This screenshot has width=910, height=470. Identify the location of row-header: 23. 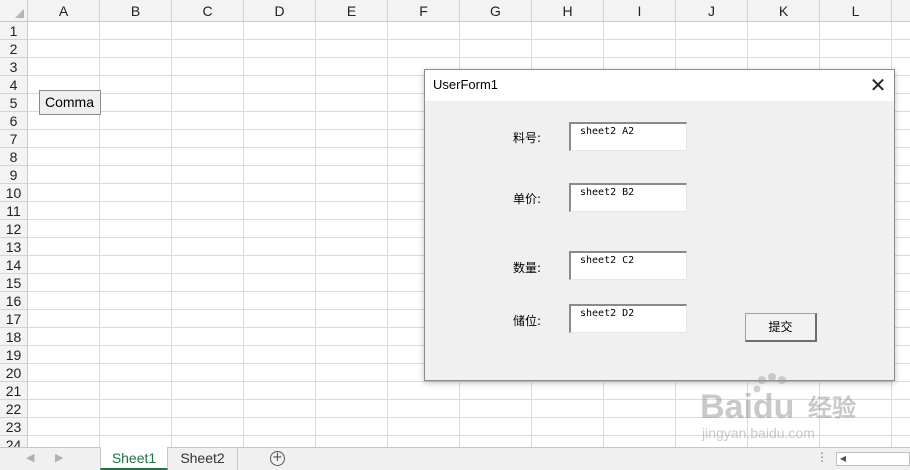
(14, 427).